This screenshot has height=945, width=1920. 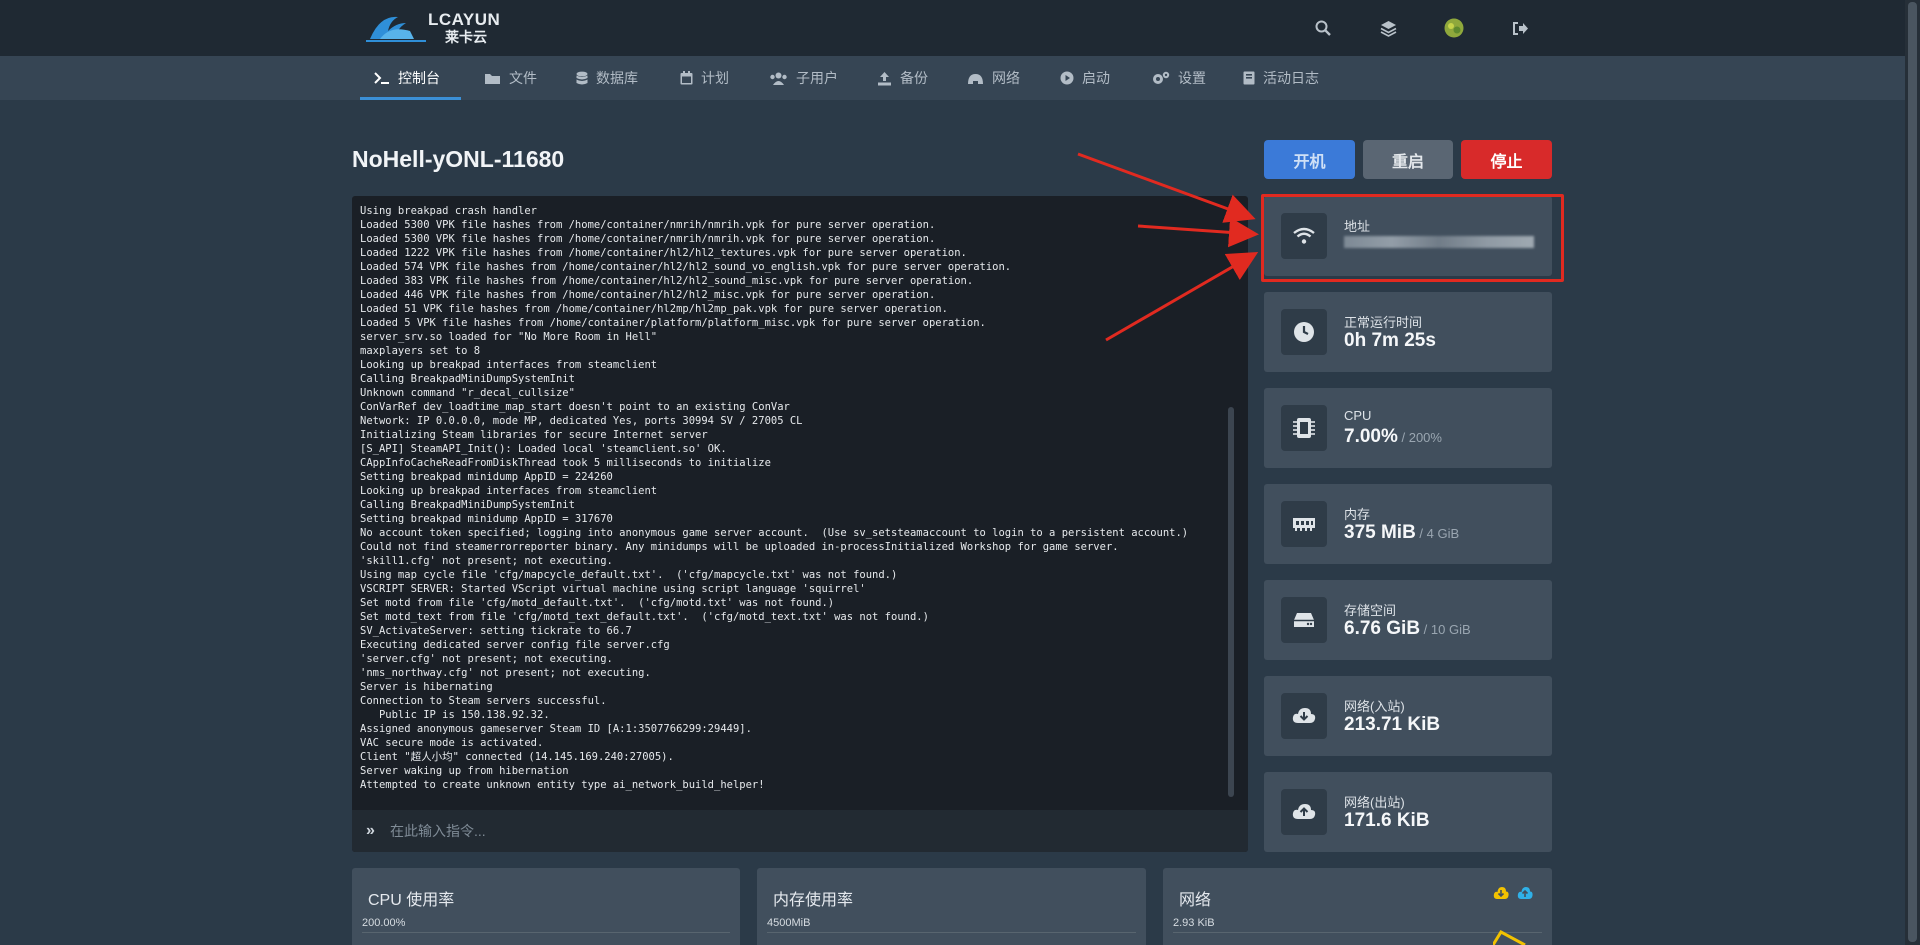 I want to click on tab-activity-log: 活动日志, so click(x=1281, y=78).